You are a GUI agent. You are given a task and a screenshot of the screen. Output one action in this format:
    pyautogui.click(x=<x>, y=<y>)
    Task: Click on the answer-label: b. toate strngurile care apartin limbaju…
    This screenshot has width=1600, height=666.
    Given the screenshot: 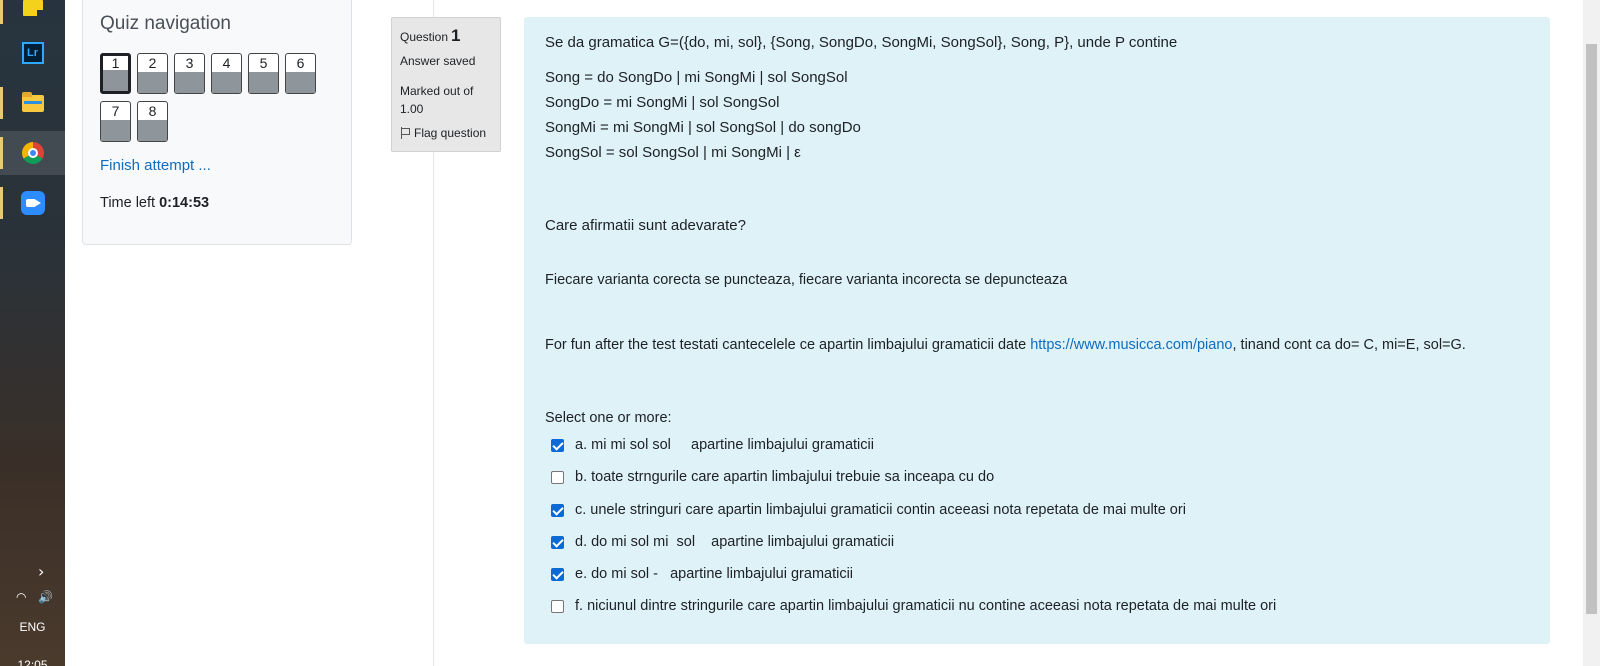 What is the action you would take?
    pyautogui.click(x=785, y=477)
    